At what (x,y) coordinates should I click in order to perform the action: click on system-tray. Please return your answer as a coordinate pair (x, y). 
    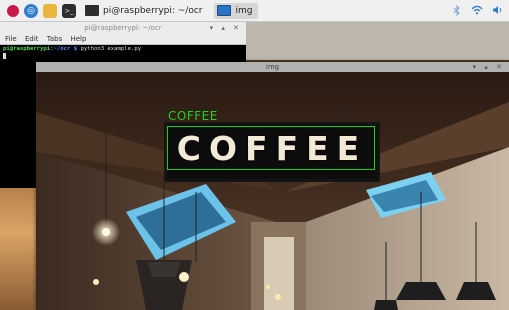
    Looking at the image, I should click on (477, 10).